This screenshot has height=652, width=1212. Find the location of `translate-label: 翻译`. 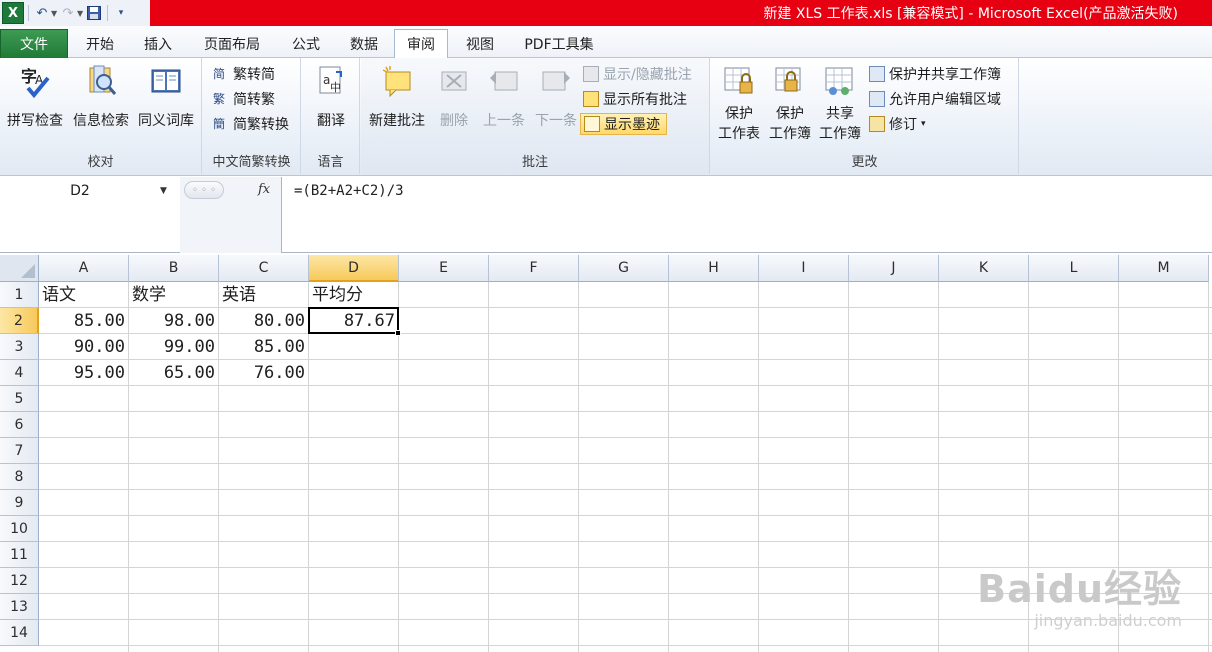

translate-label: 翻译 is located at coordinates (331, 121).